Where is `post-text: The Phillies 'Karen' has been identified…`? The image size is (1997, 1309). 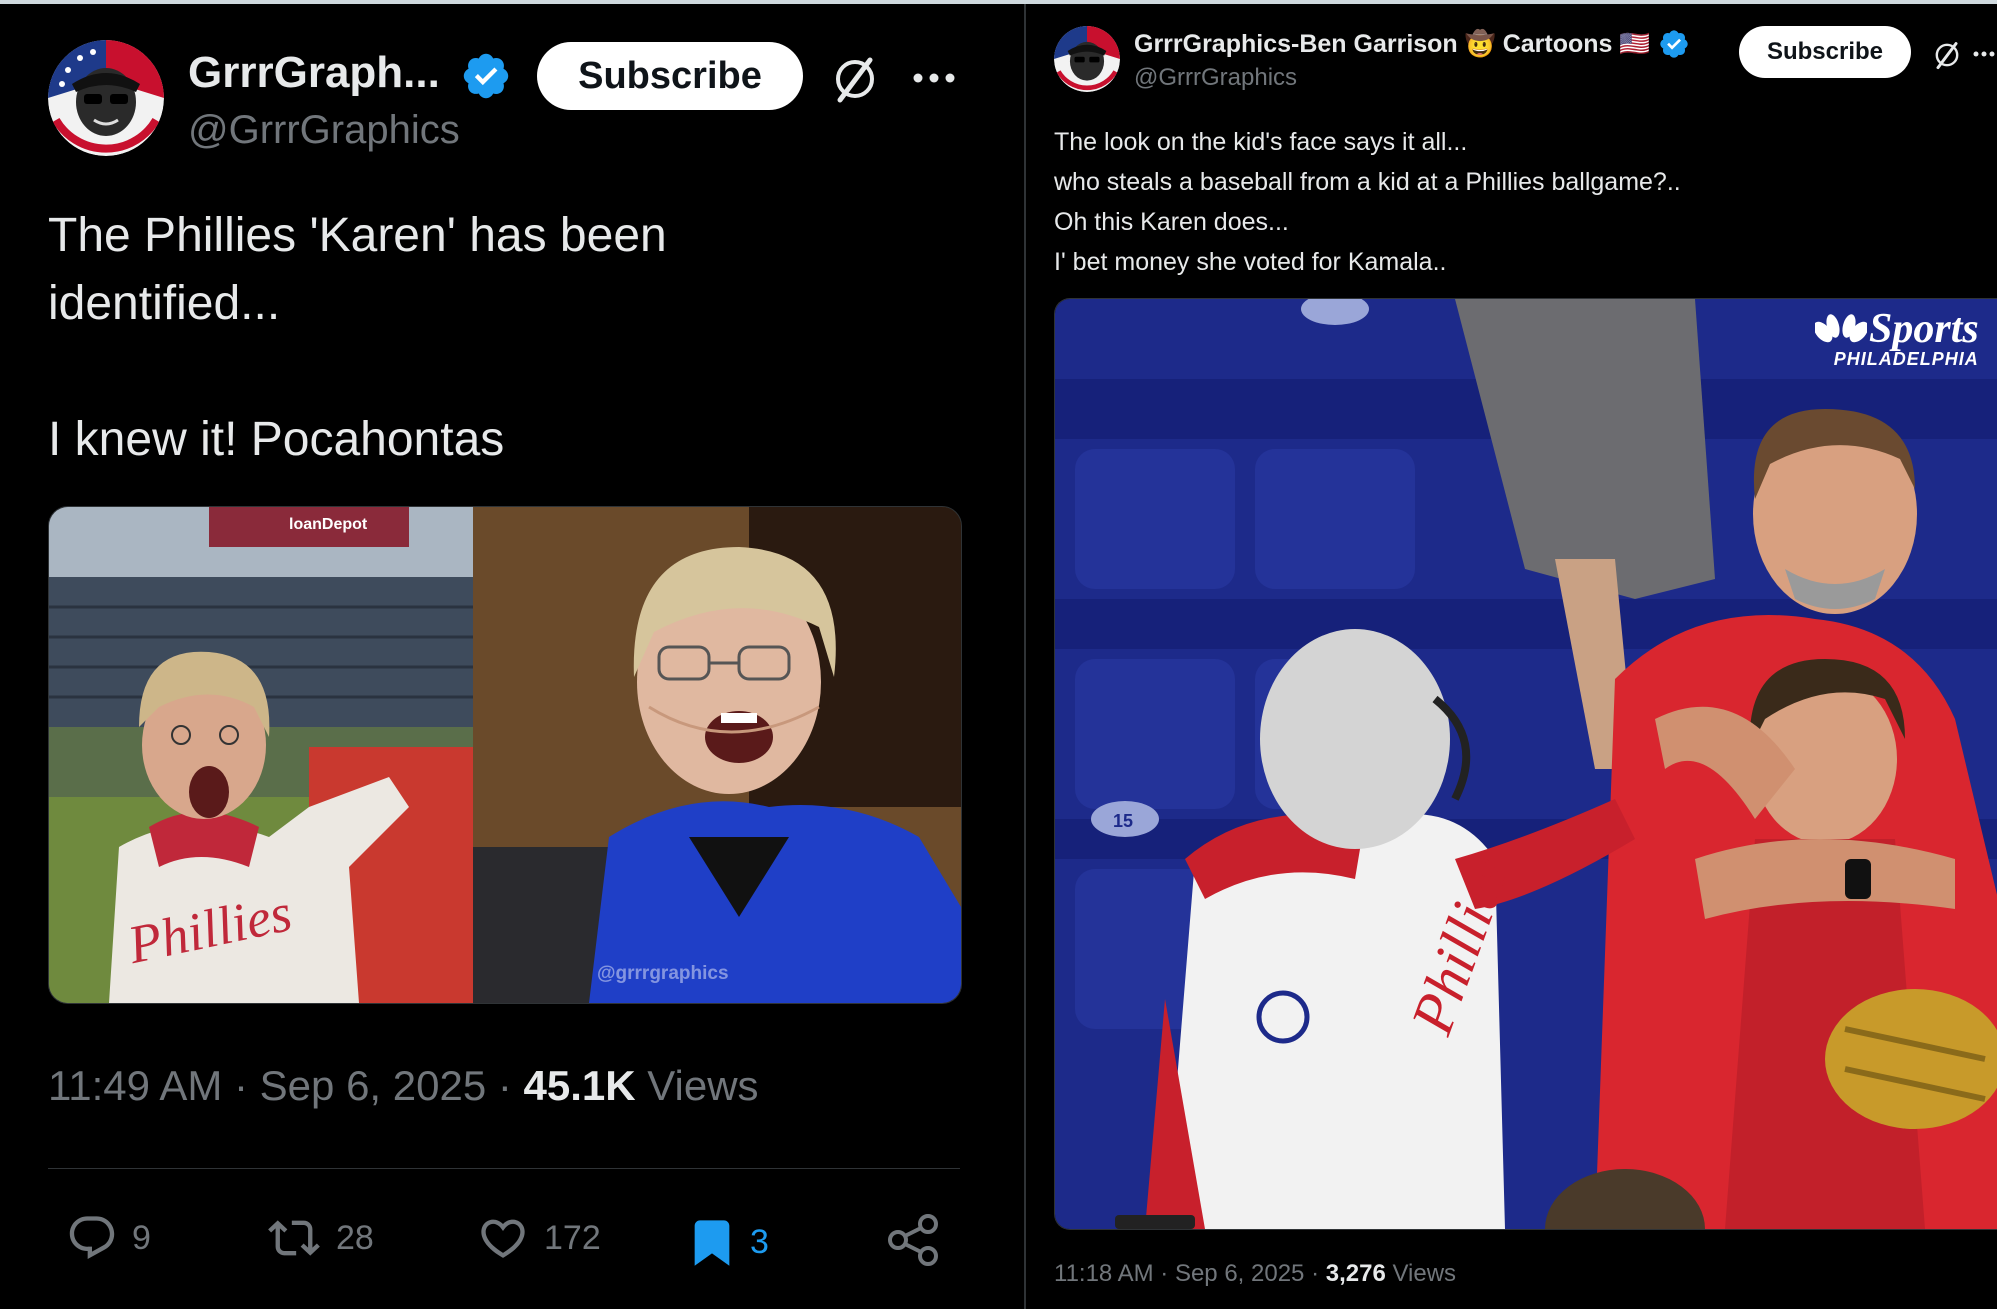
post-text: The Phillies 'Karen' has been identified… is located at coordinates (357, 338).